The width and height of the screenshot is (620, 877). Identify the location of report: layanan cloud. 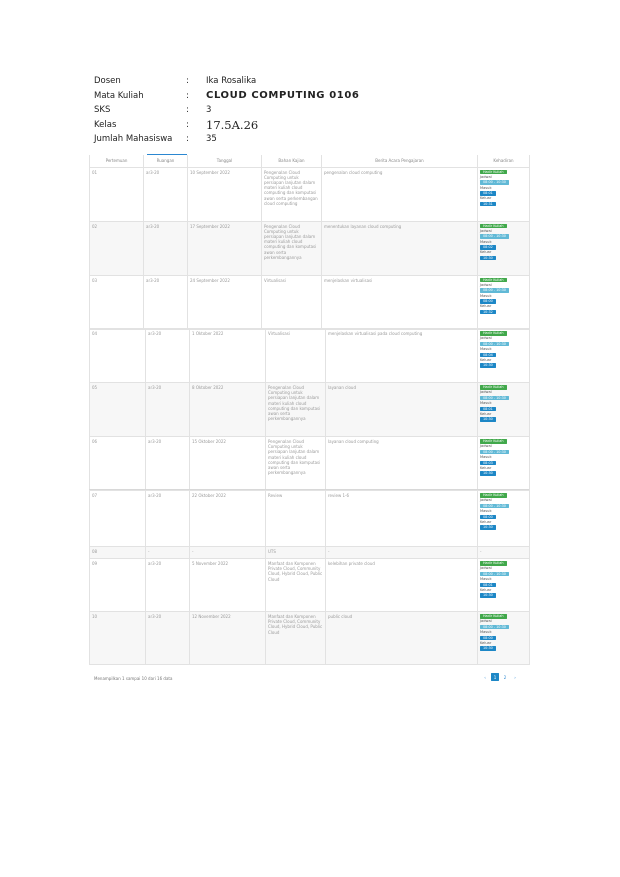
(401, 409).